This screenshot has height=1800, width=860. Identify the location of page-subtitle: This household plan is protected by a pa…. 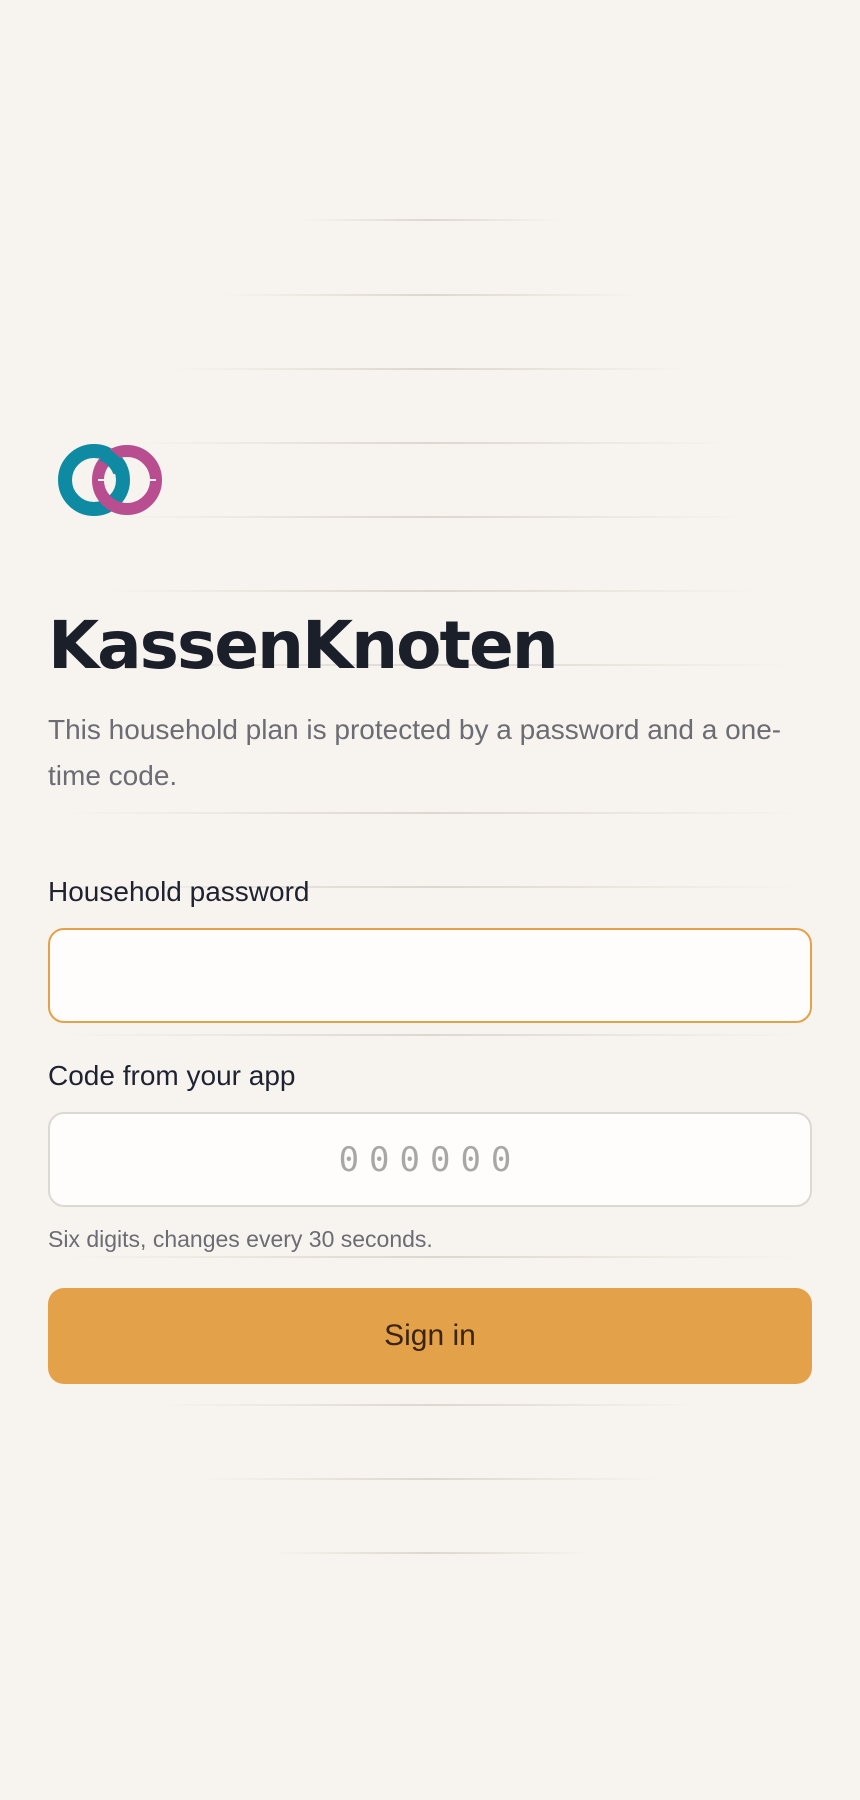
(415, 752).